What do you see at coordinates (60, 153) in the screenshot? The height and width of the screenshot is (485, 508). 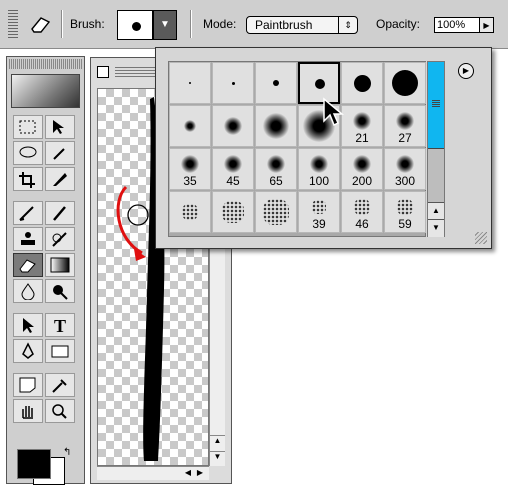 I see `magic-wand-icon` at bounding box center [60, 153].